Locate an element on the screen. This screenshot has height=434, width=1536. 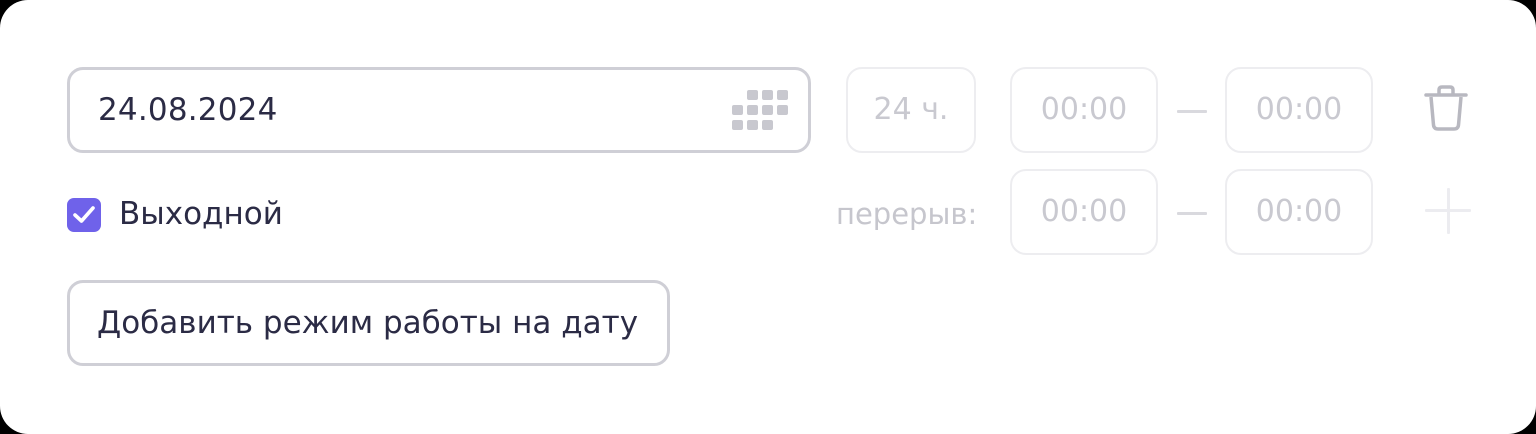
break-end-input: 00:00 is located at coordinates (1299, 212).